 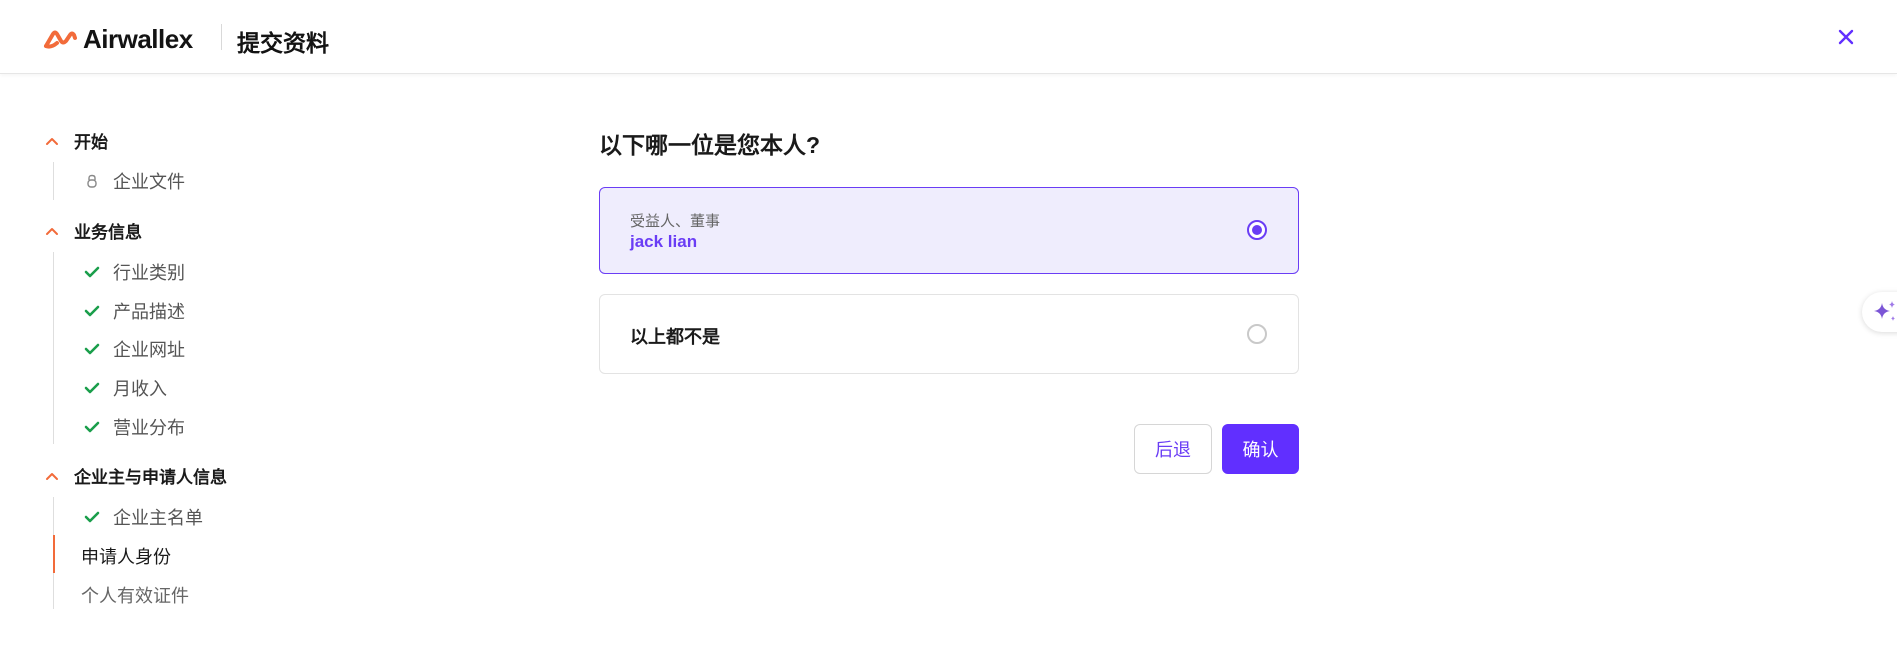 I want to click on sidebar-item-applicant-identity: 申请人身份, so click(x=126, y=556).